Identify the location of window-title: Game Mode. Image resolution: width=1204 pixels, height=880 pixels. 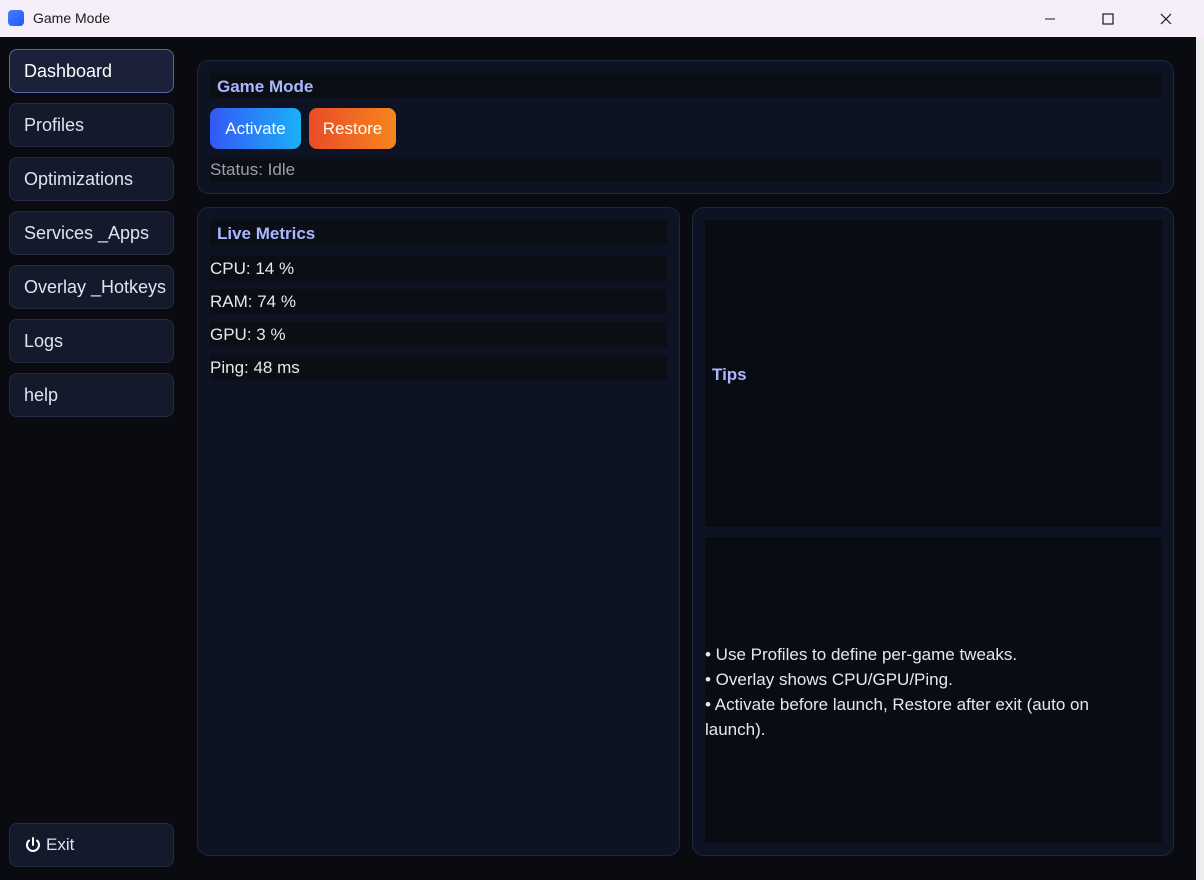
(72, 18).